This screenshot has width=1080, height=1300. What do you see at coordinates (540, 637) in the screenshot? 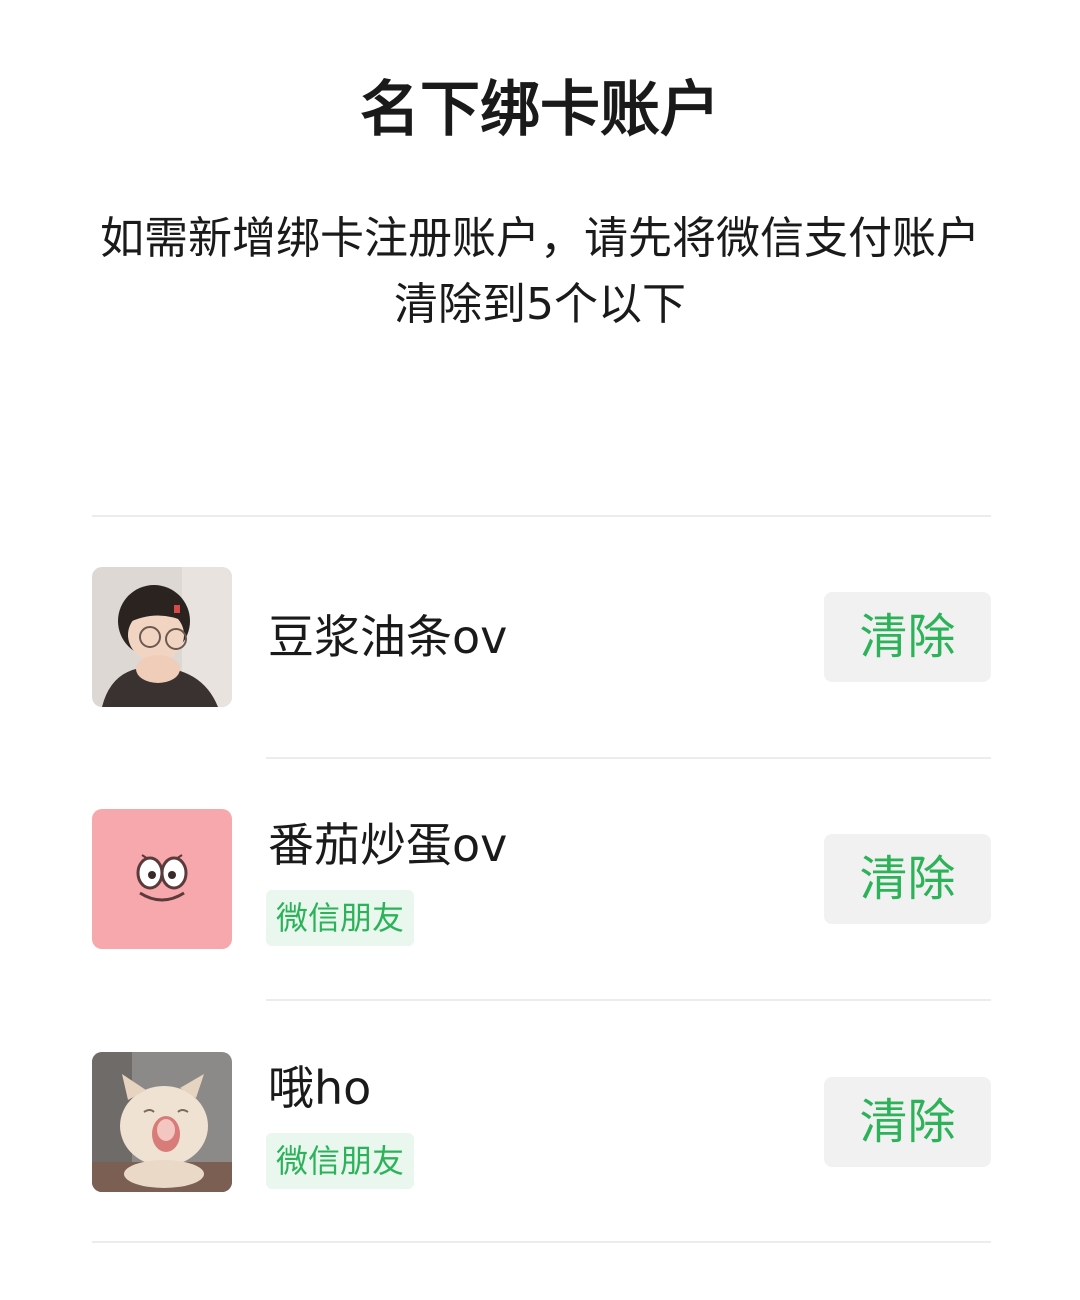
I see `account-row: 豆浆油条ov 清除` at bounding box center [540, 637].